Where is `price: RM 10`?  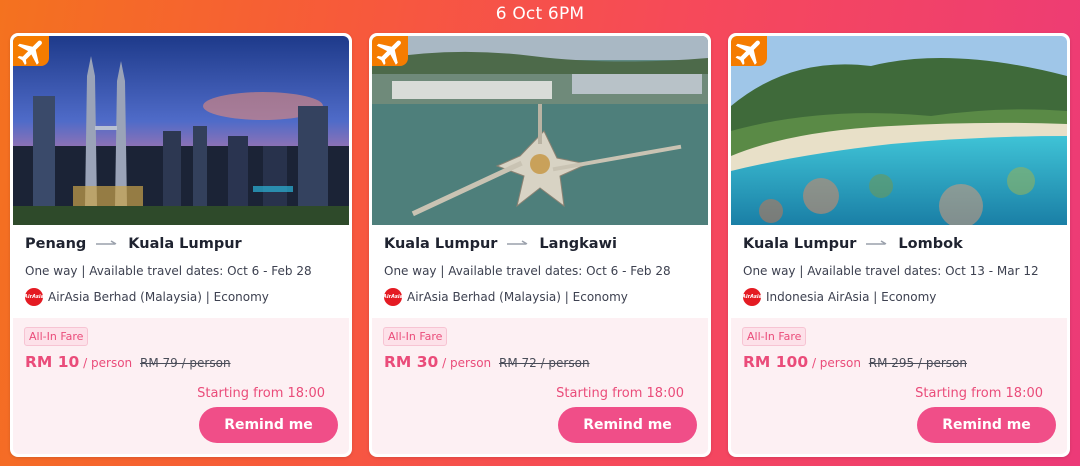
price: RM 10 is located at coordinates (52, 362).